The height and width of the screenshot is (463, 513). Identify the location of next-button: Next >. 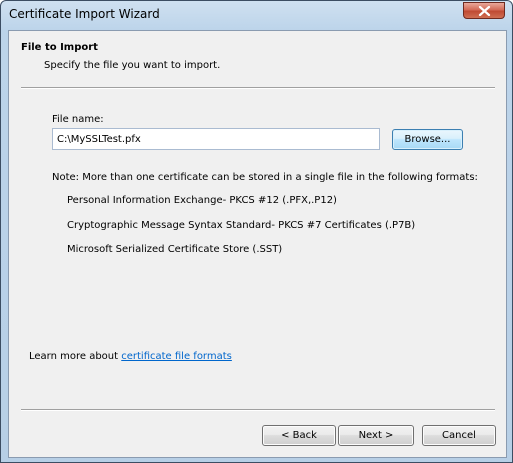
(376, 435).